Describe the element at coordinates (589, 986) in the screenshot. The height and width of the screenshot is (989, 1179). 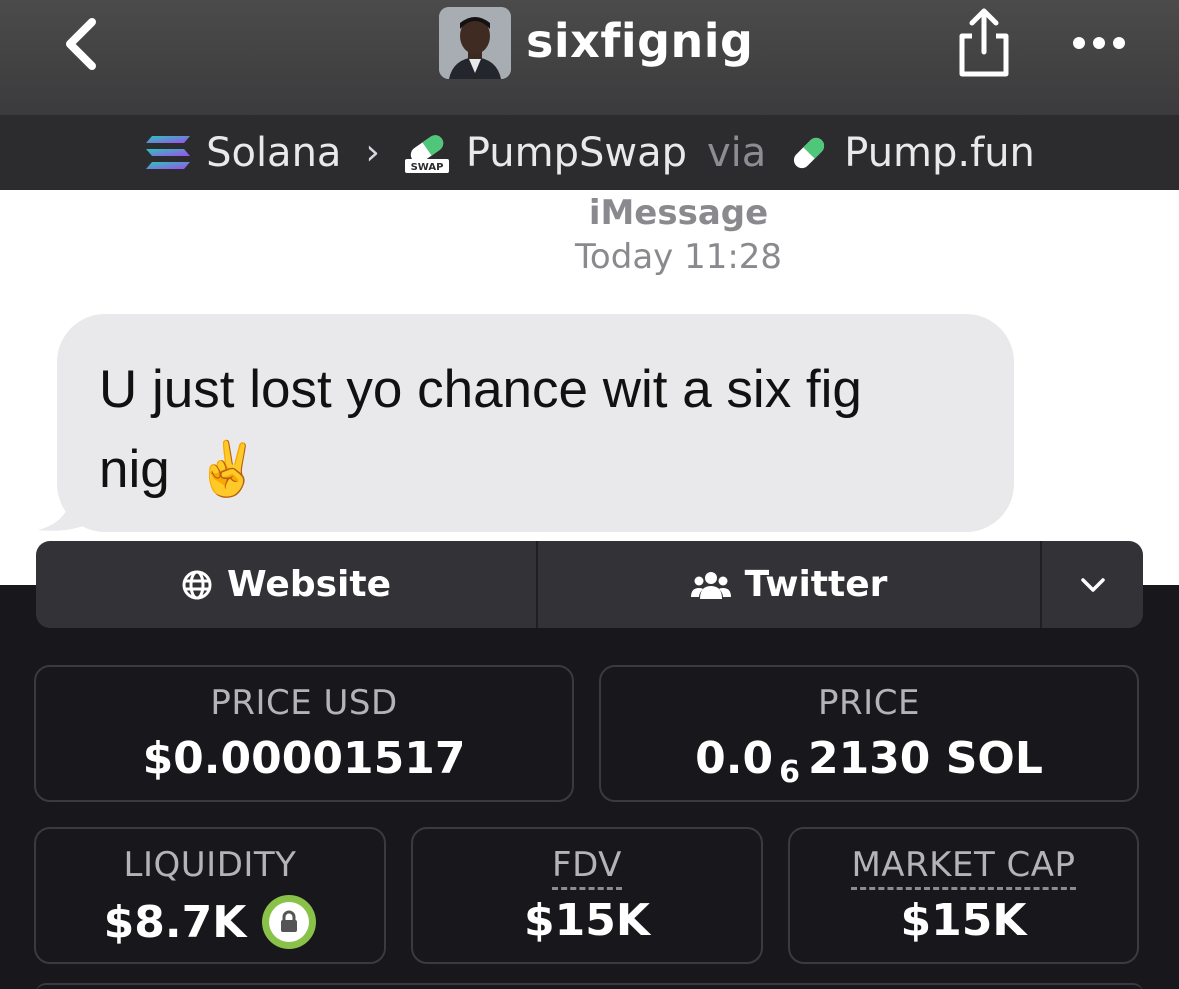
I see `next-card-edge` at that location.